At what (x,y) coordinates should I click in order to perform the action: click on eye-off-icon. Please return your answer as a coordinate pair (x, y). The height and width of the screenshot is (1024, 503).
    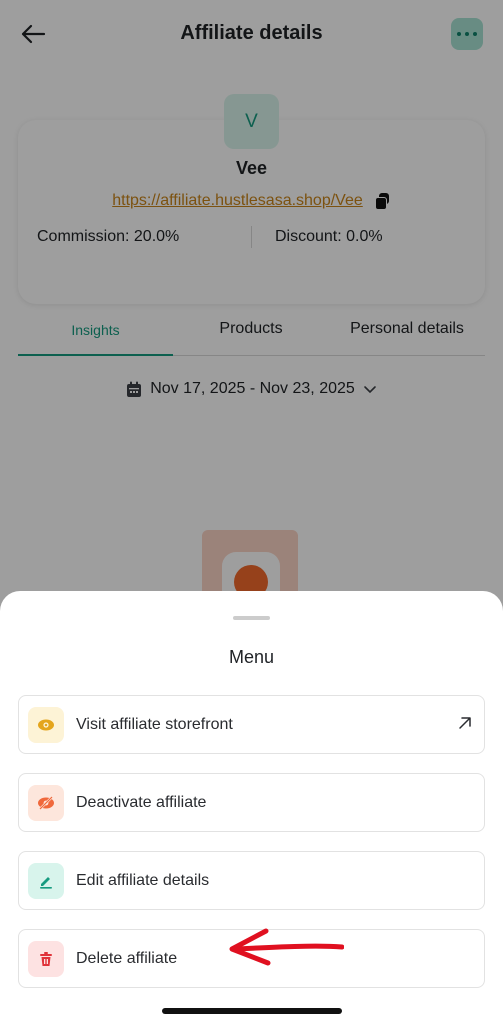
    Looking at the image, I should click on (46, 803).